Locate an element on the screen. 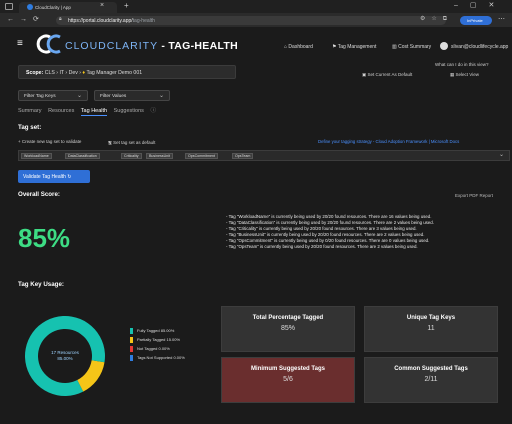 This screenshot has width=512, height=424. nav-cost-summary: ▥ Cost Summary is located at coordinates (411, 47).